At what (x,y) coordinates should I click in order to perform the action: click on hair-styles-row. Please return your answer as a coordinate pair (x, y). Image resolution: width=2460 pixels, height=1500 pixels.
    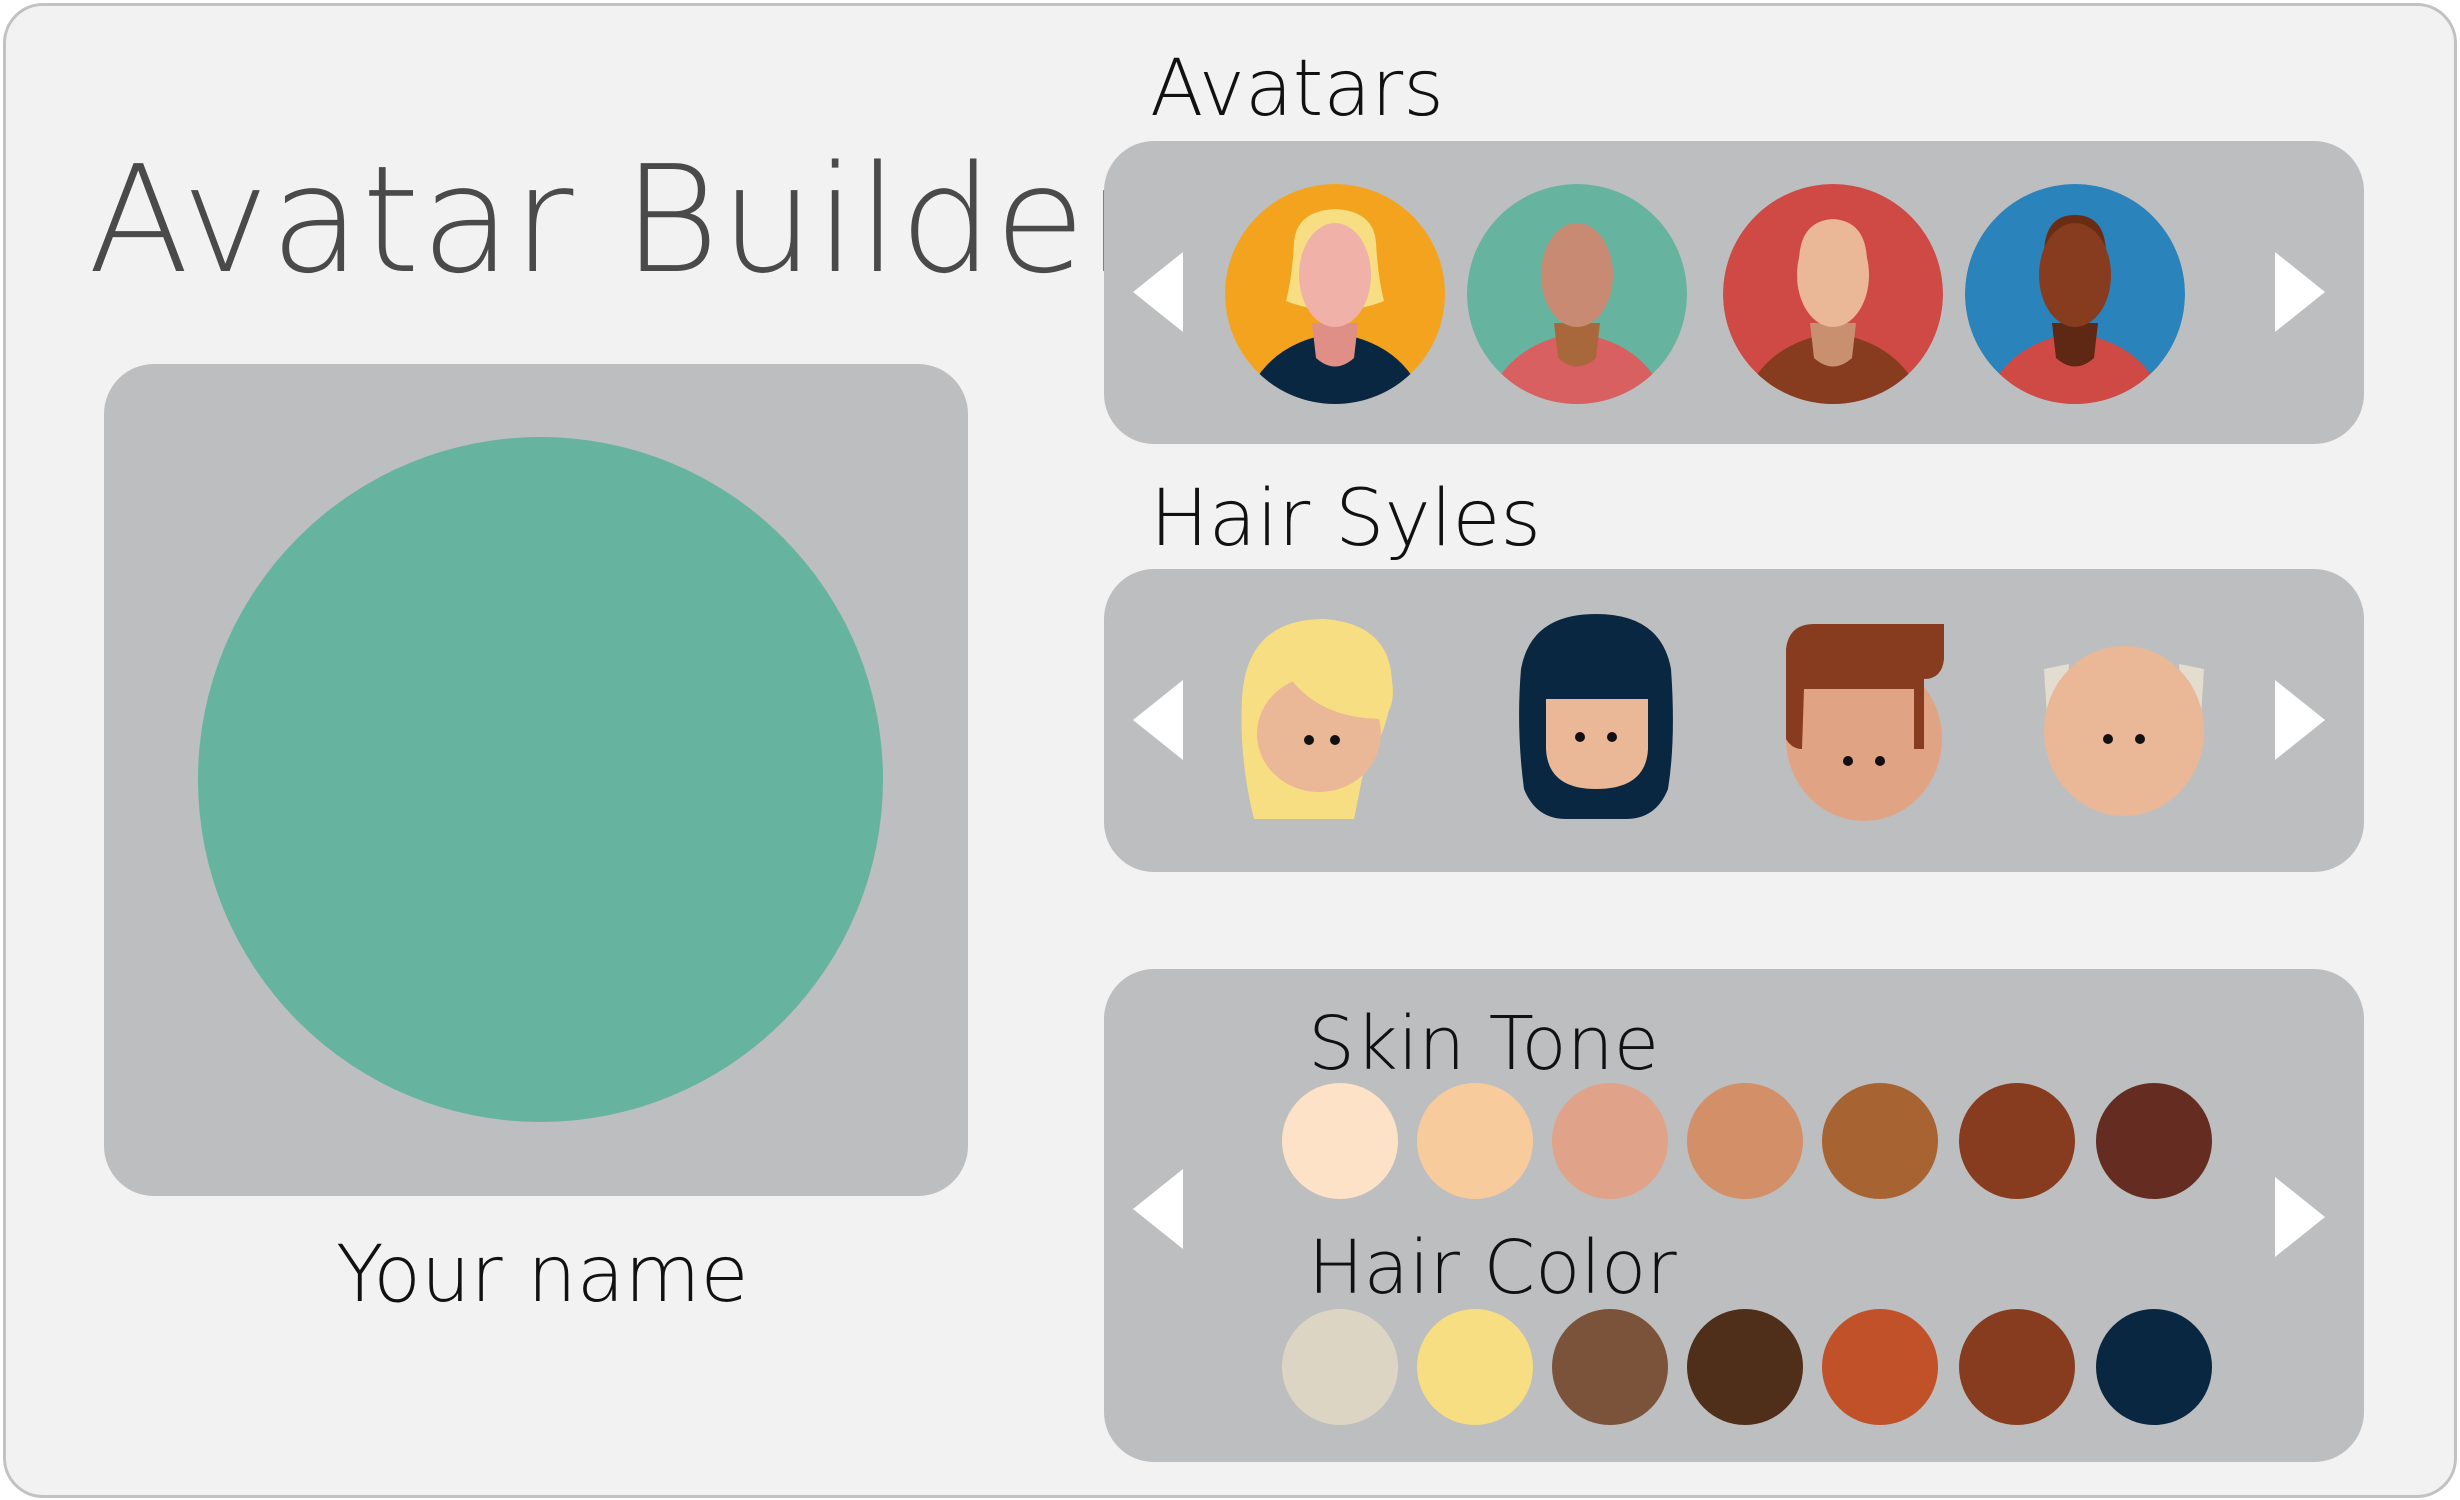
    Looking at the image, I should click on (1734, 720).